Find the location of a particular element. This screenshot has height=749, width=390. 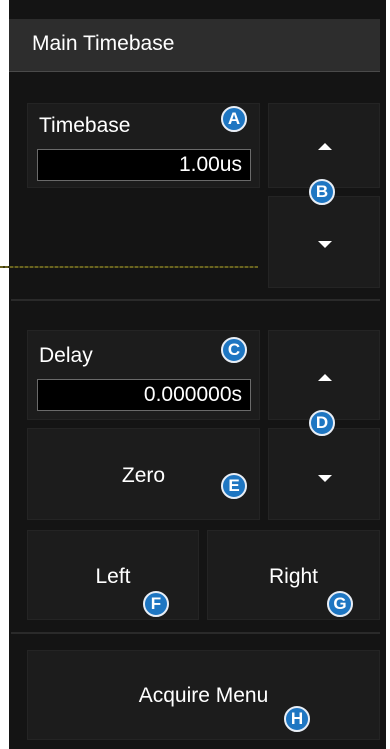

timebase-down-button is located at coordinates (324, 242).